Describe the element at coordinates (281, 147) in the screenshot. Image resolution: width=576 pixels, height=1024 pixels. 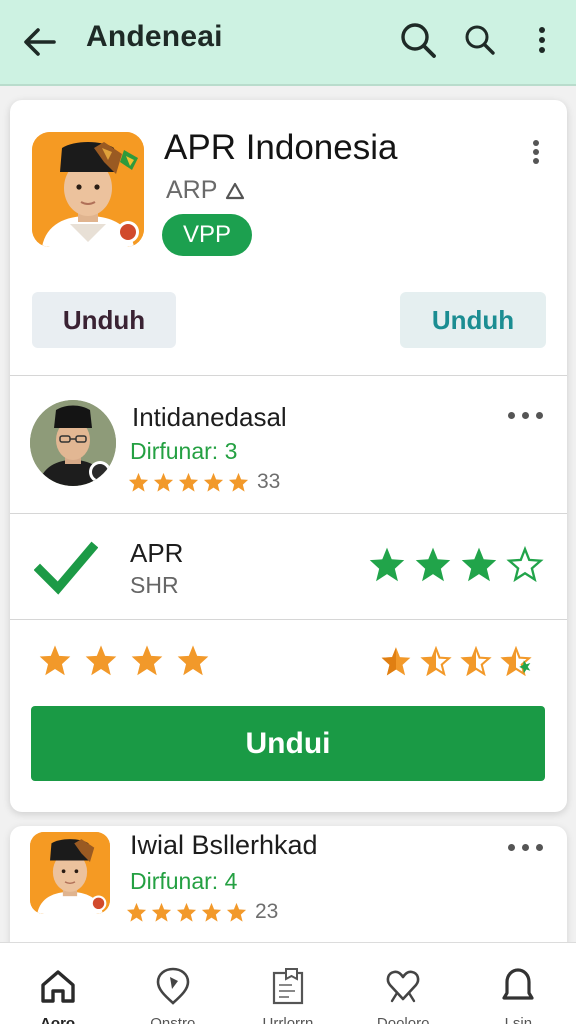
I see `app-title: APR Indonesia` at that location.